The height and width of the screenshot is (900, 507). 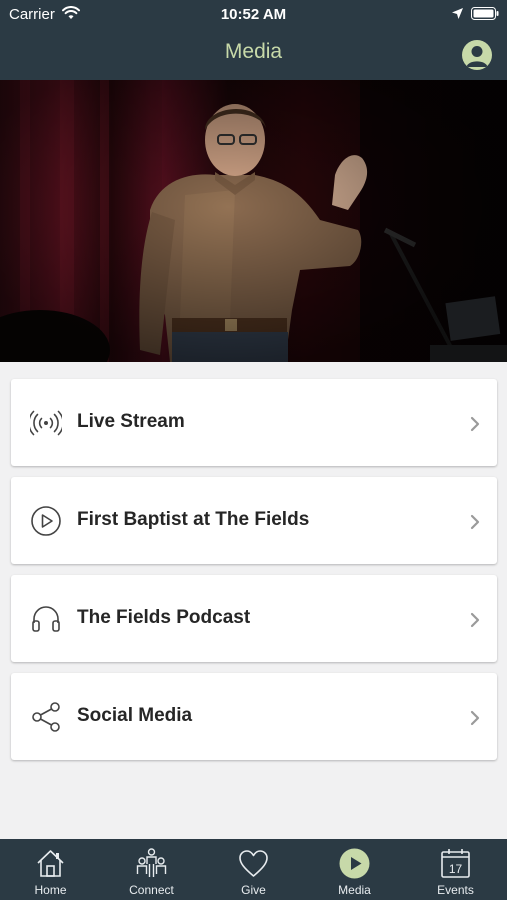 I want to click on tab-events: 17 Events, so click(x=455, y=869).